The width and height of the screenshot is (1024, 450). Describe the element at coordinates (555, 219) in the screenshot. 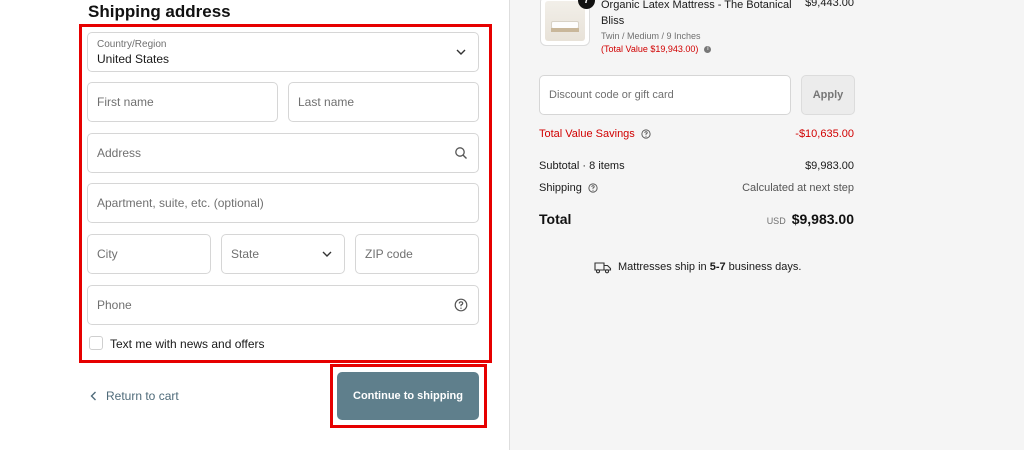

I see `total-label: Total` at that location.